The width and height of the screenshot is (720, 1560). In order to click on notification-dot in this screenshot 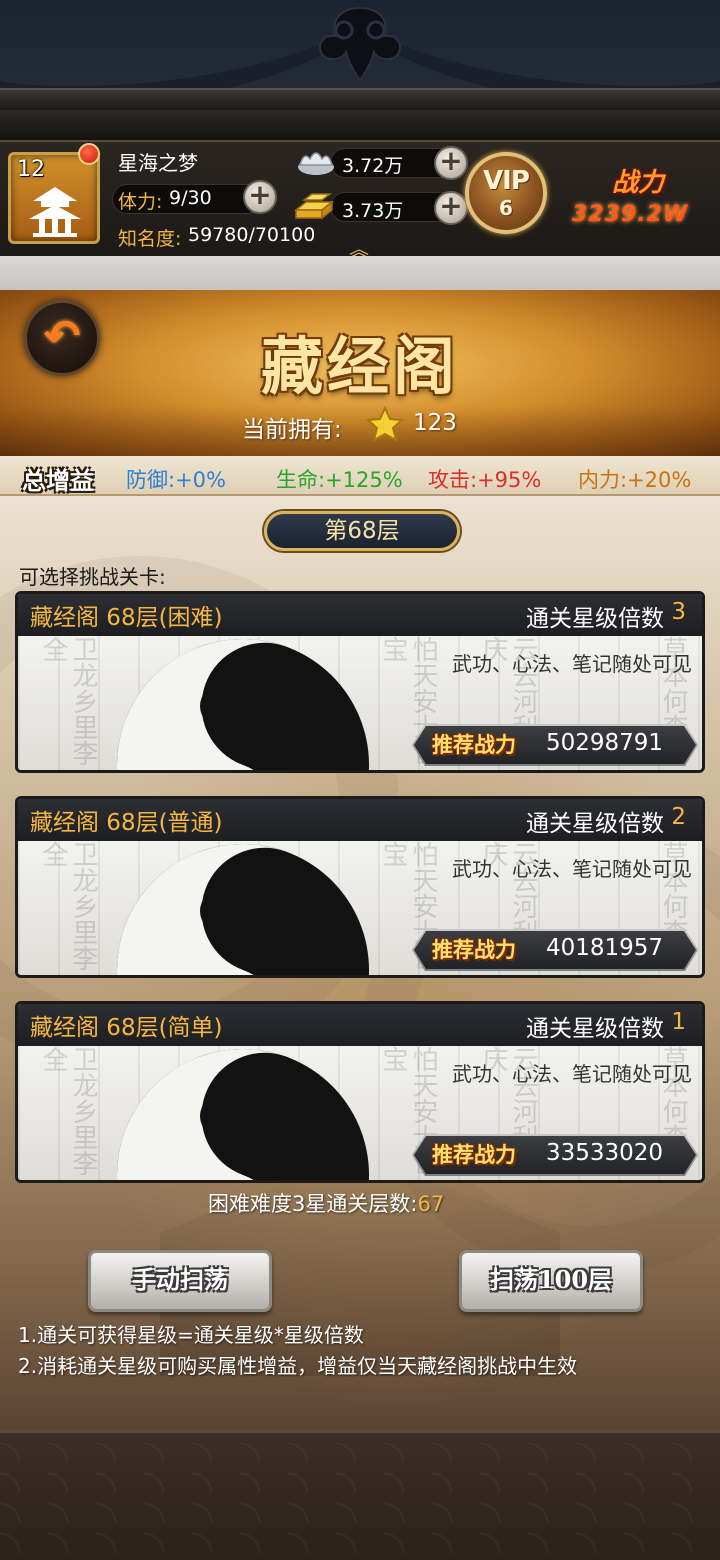, I will do `click(89, 154)`.